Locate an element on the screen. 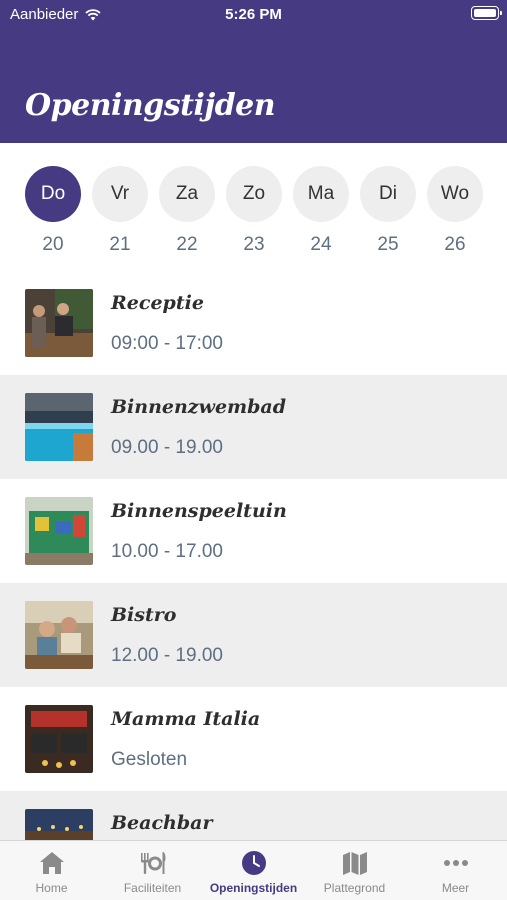  tab-label: Plattegrond is located at coordinates (354, 888).